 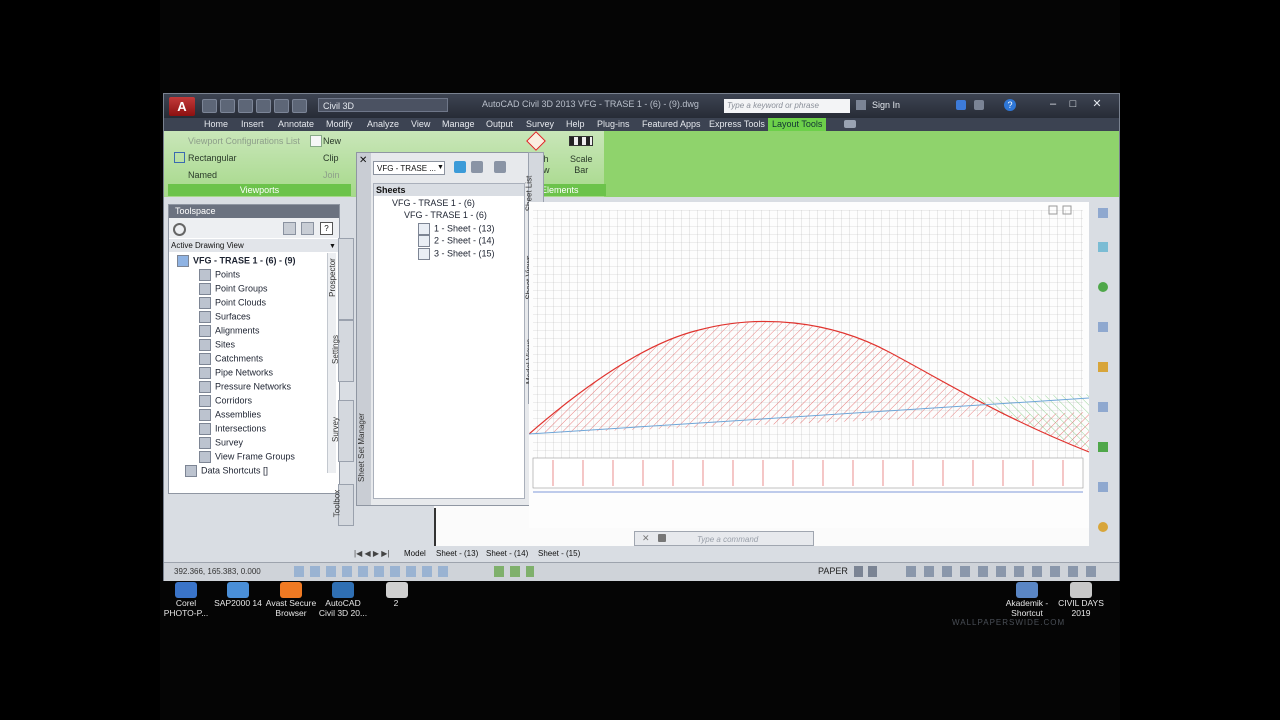 What do you see at coordinates (575, 124) in the screenshot?
I see `tab-help: Help` at bounding box center [575, 124].